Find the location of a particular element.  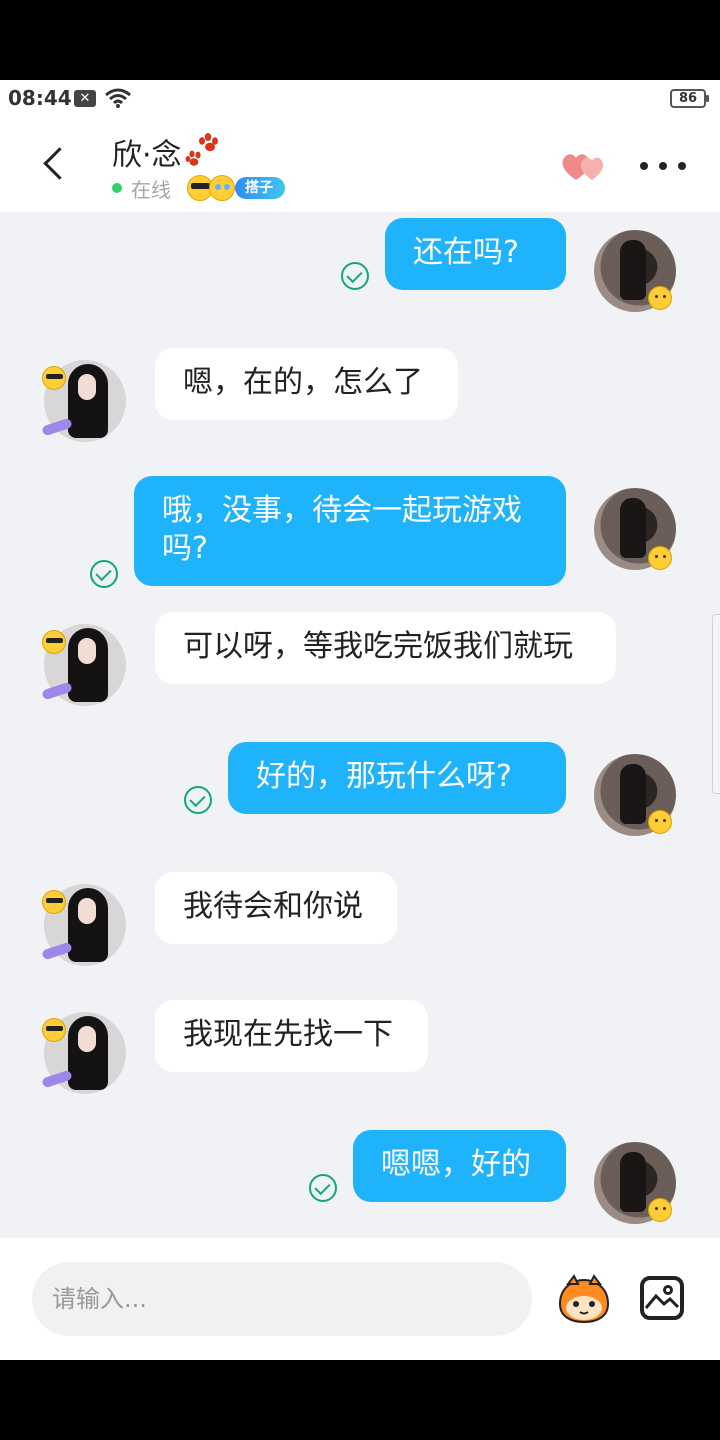

relationship-tag: 搭子 is located at coordinates (260, 188).